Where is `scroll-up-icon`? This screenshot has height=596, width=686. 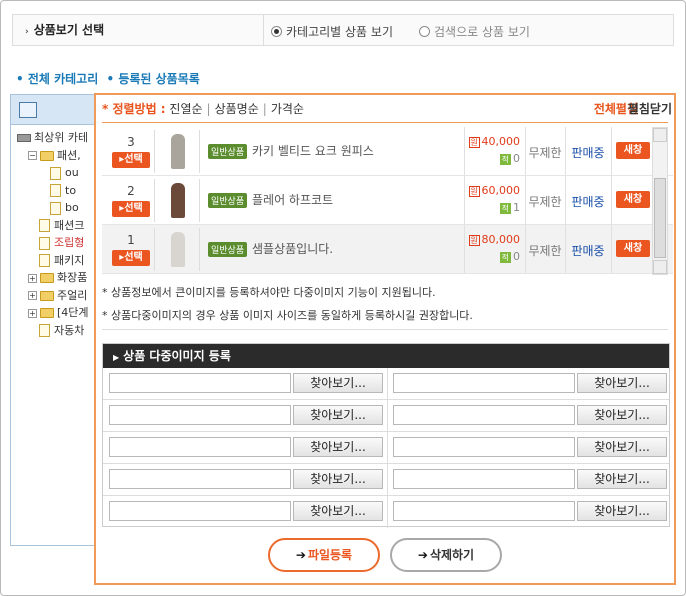 scroll-up-icon is located at coordinates (660, 135).